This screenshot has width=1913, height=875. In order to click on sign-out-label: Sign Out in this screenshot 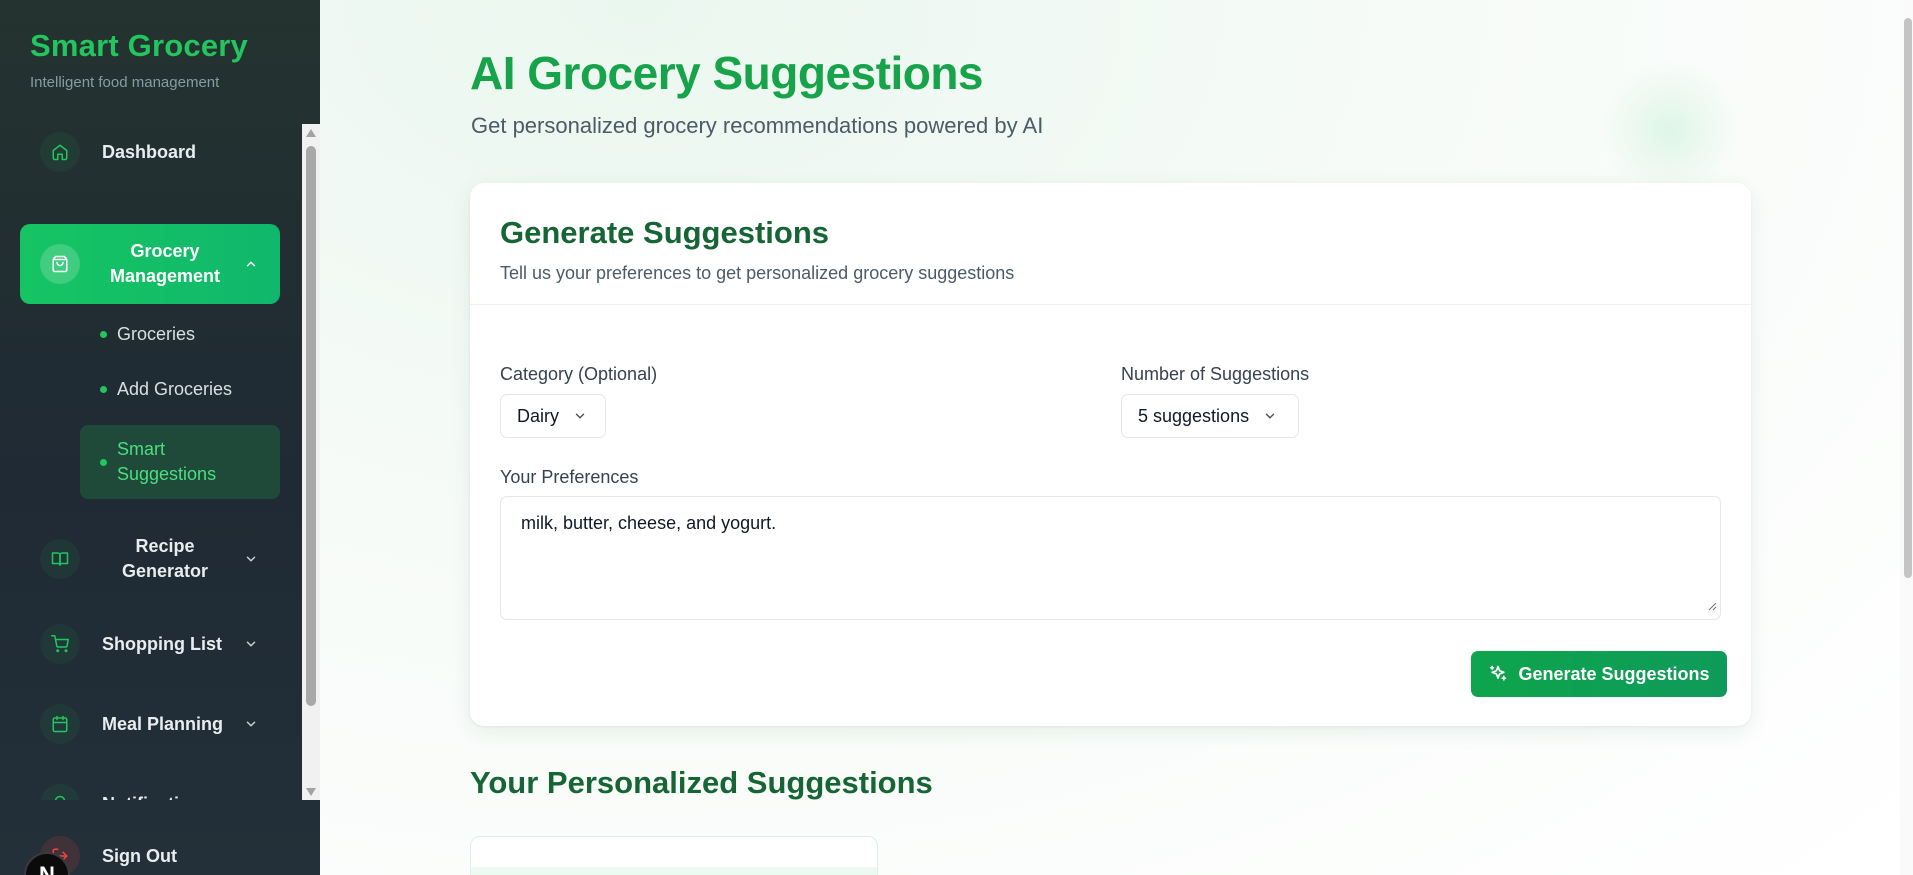, I will do `click(139, 855)`.